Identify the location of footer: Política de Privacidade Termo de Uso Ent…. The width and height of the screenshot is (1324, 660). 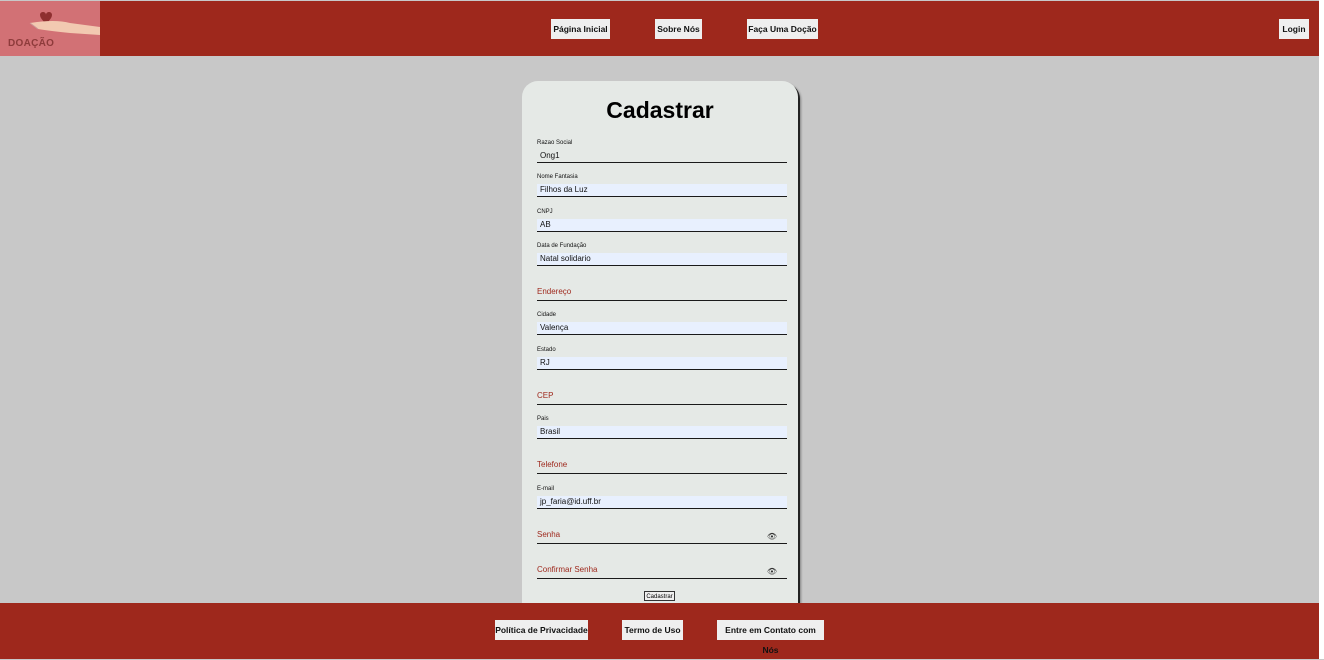
(659, 631).